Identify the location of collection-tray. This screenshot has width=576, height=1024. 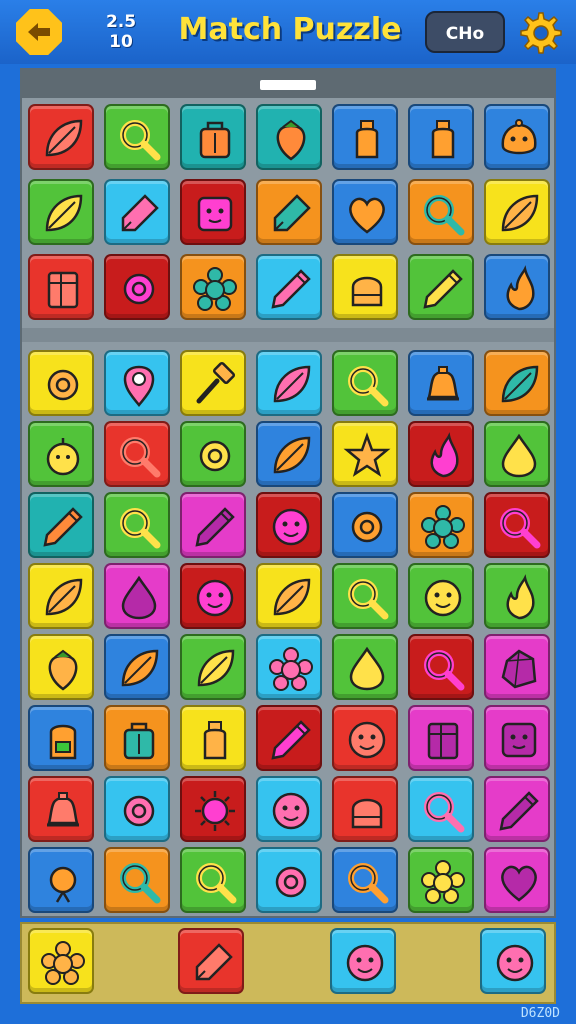
(288, 963).